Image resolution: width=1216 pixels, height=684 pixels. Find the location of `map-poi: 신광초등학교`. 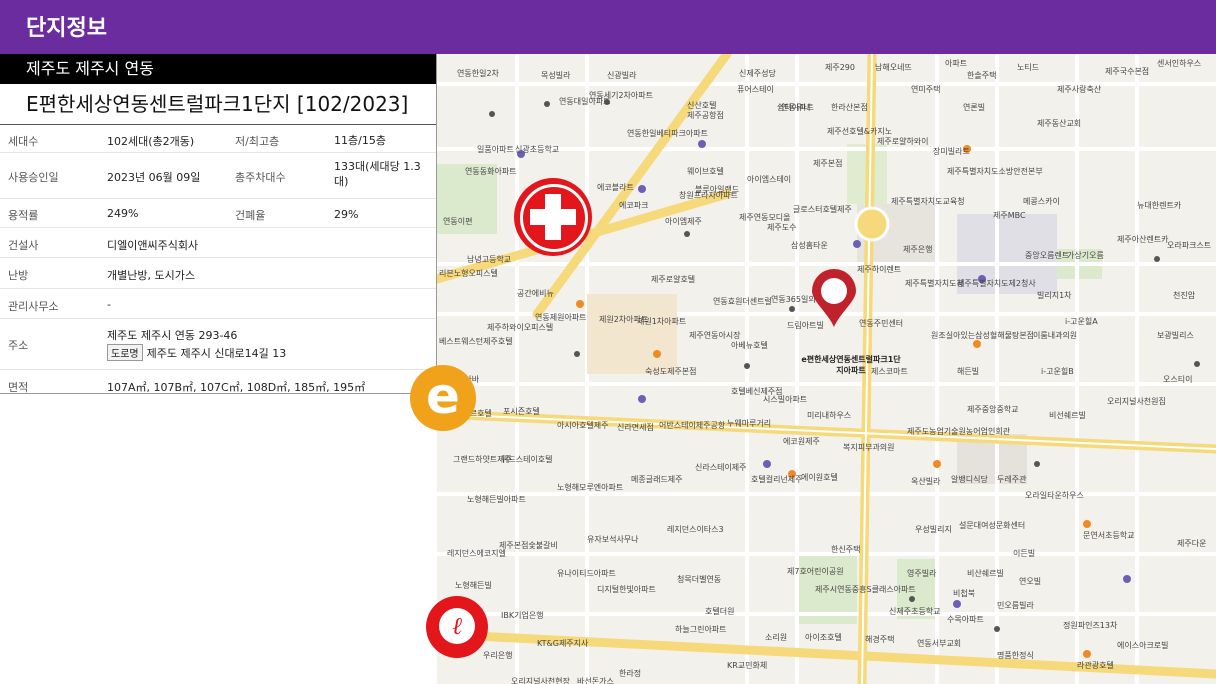

map-poi: 신광초등학교 is located at coordinates (537, 149).